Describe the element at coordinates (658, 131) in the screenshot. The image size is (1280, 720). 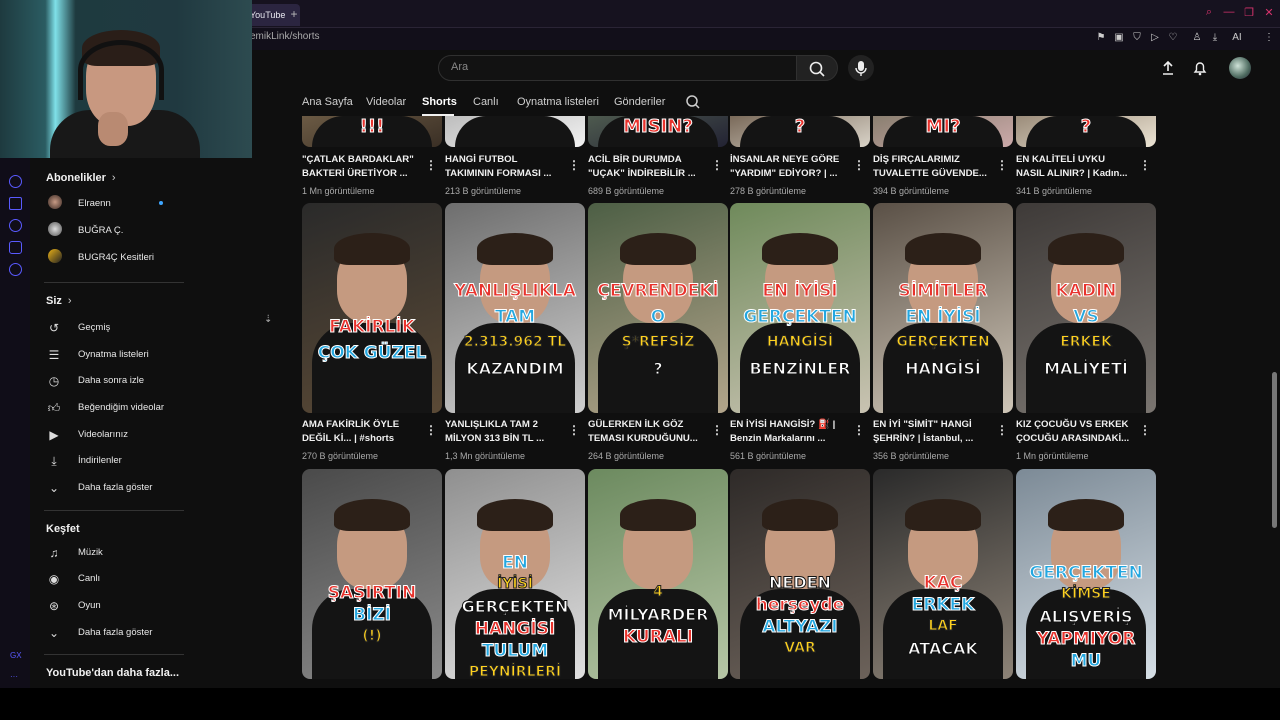
I see `short-thumbnail: MISIN?` at that location.